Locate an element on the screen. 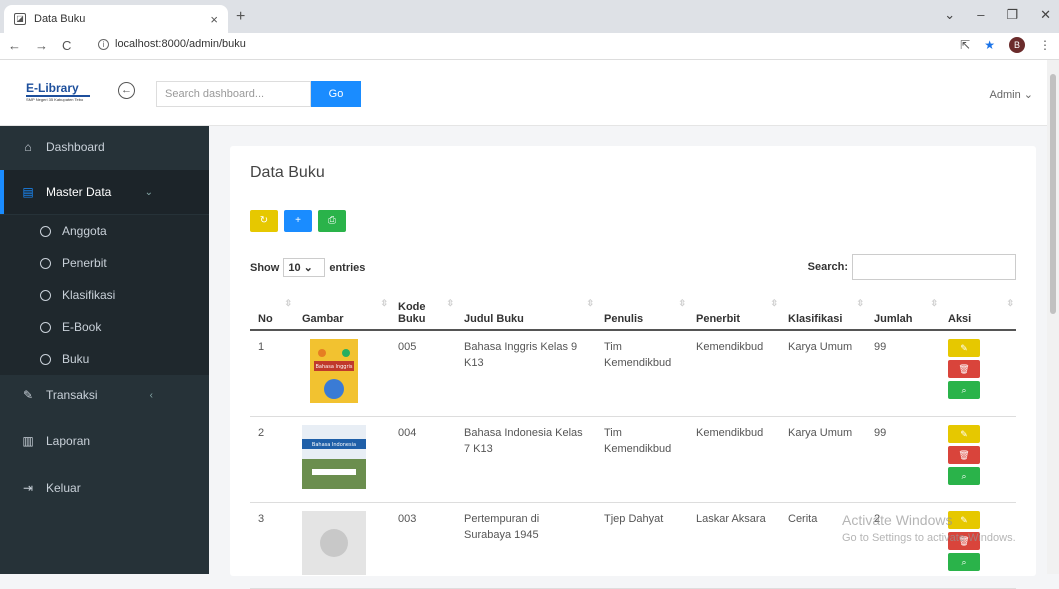  cell-judul: Bahasa Inggris Kelas 9 K13 is located at coordinates (526, 373).